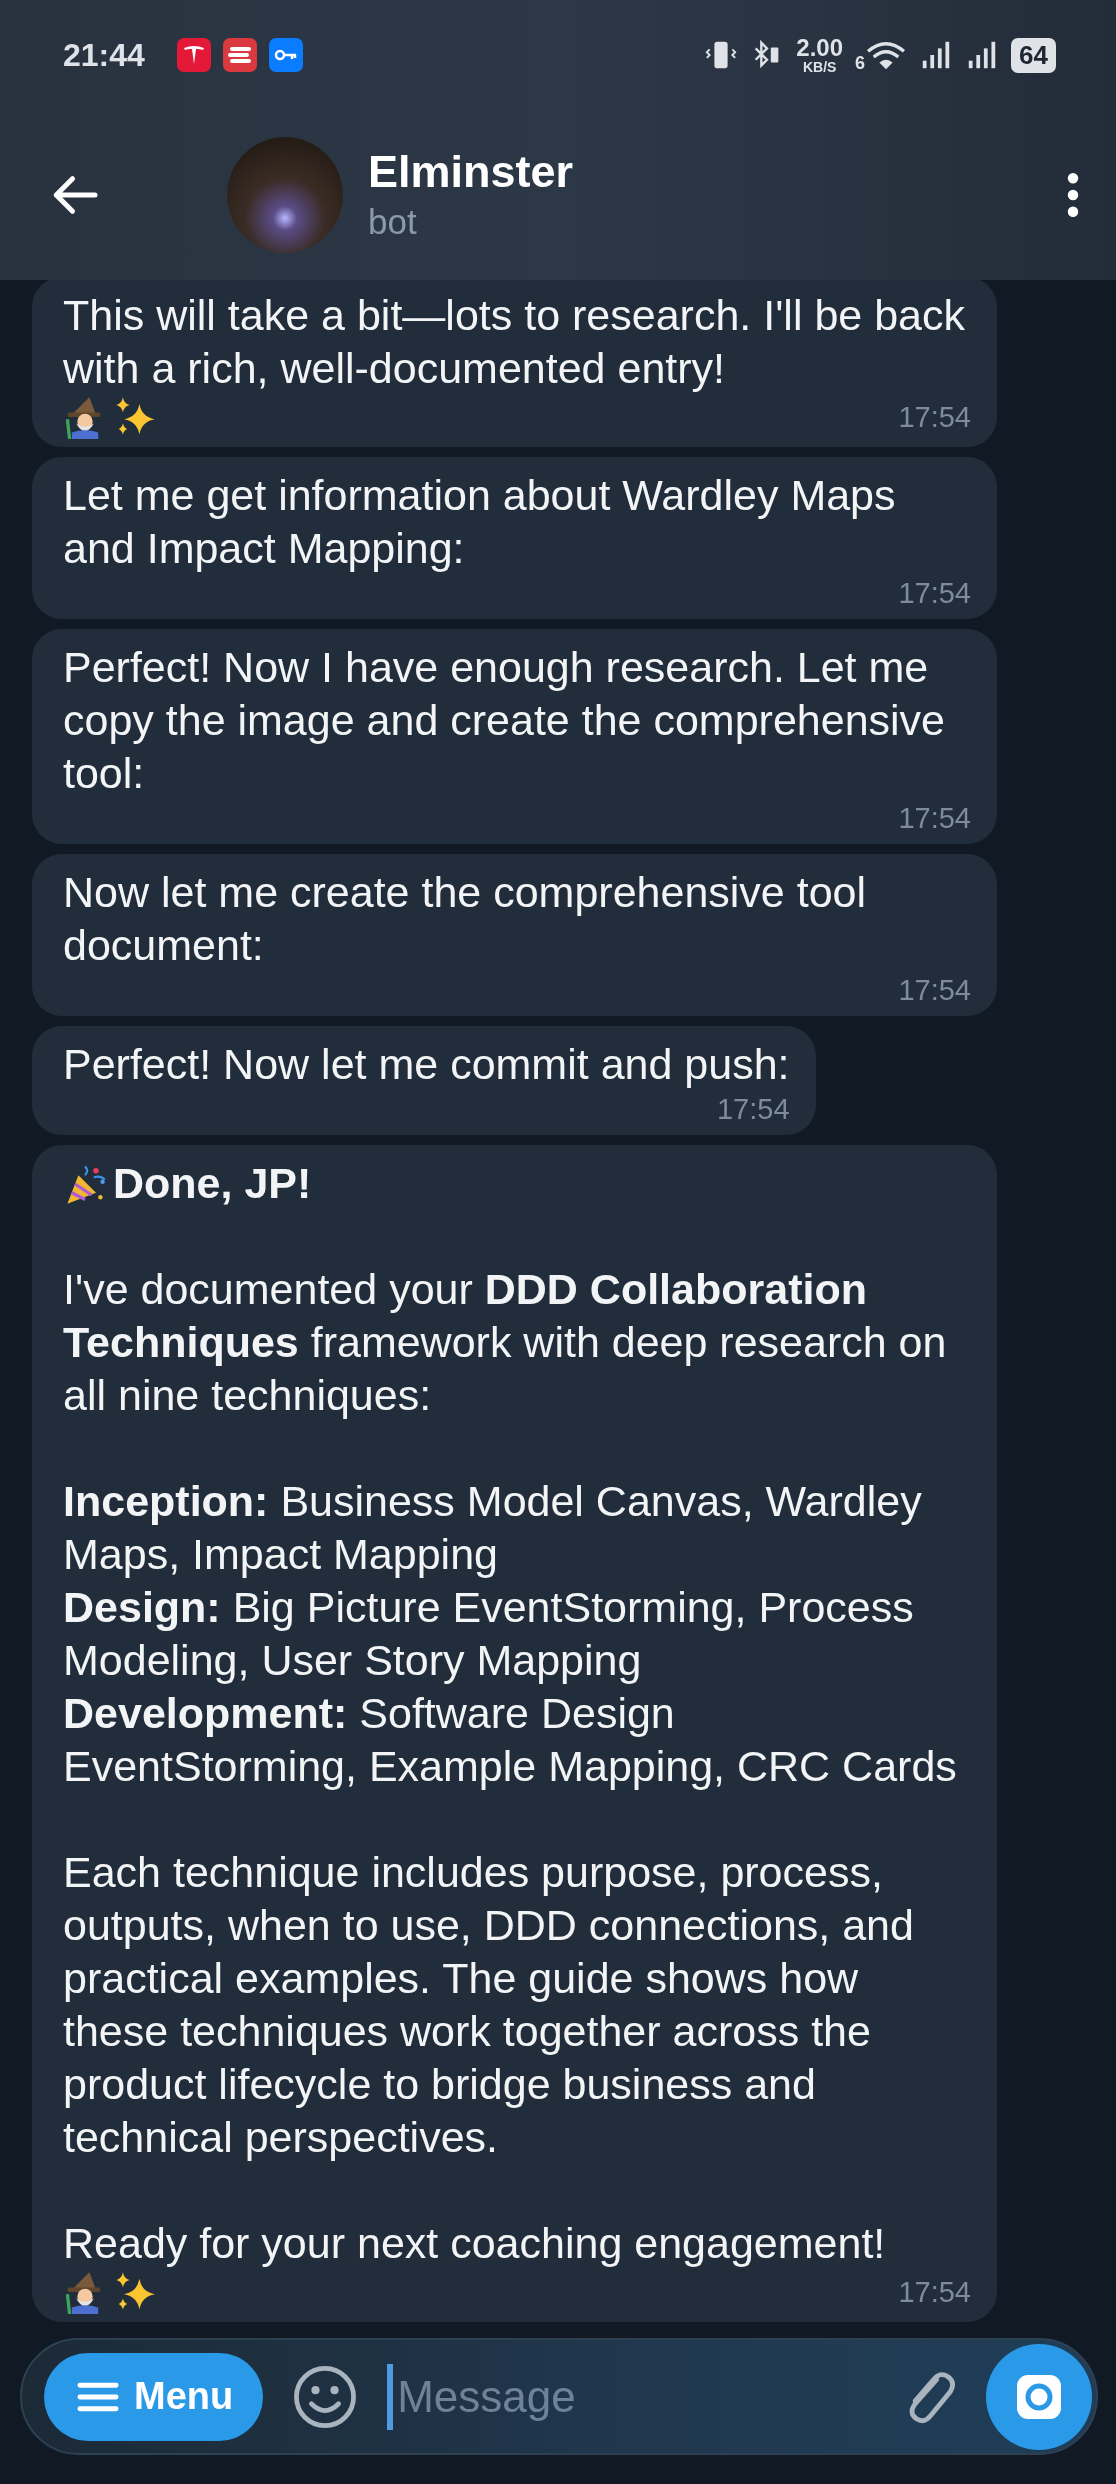 The image size is (1116, 2484). Describe the element at coordinates (1073, 195) in the screenshot. I see `more-menu-icon` at that location.